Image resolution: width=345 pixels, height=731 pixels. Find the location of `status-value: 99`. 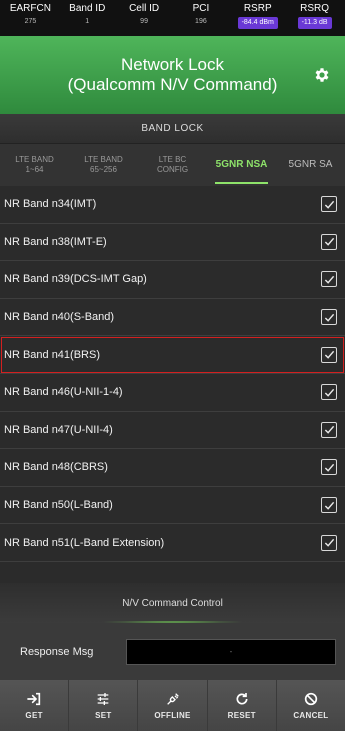

status-value: 99 is located at coordinates (144, 21).